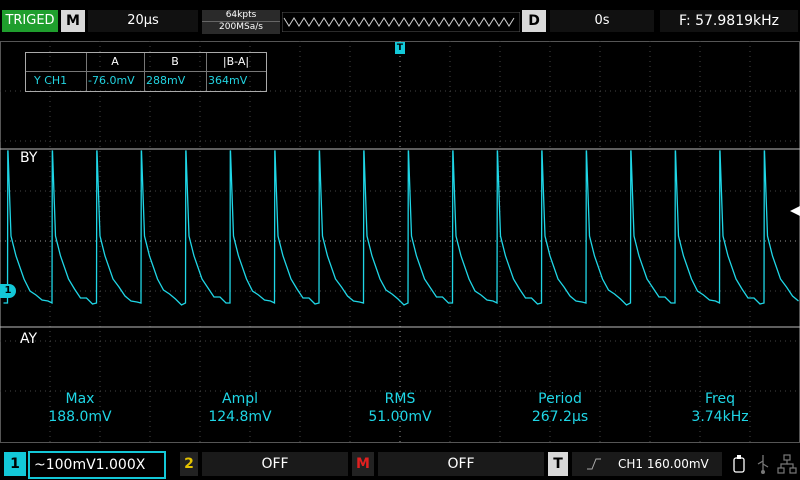  What do you see at coordinates (15, 464) in the screenshot?
I see `ch1-button: 1` at bounding box center [15, 464].